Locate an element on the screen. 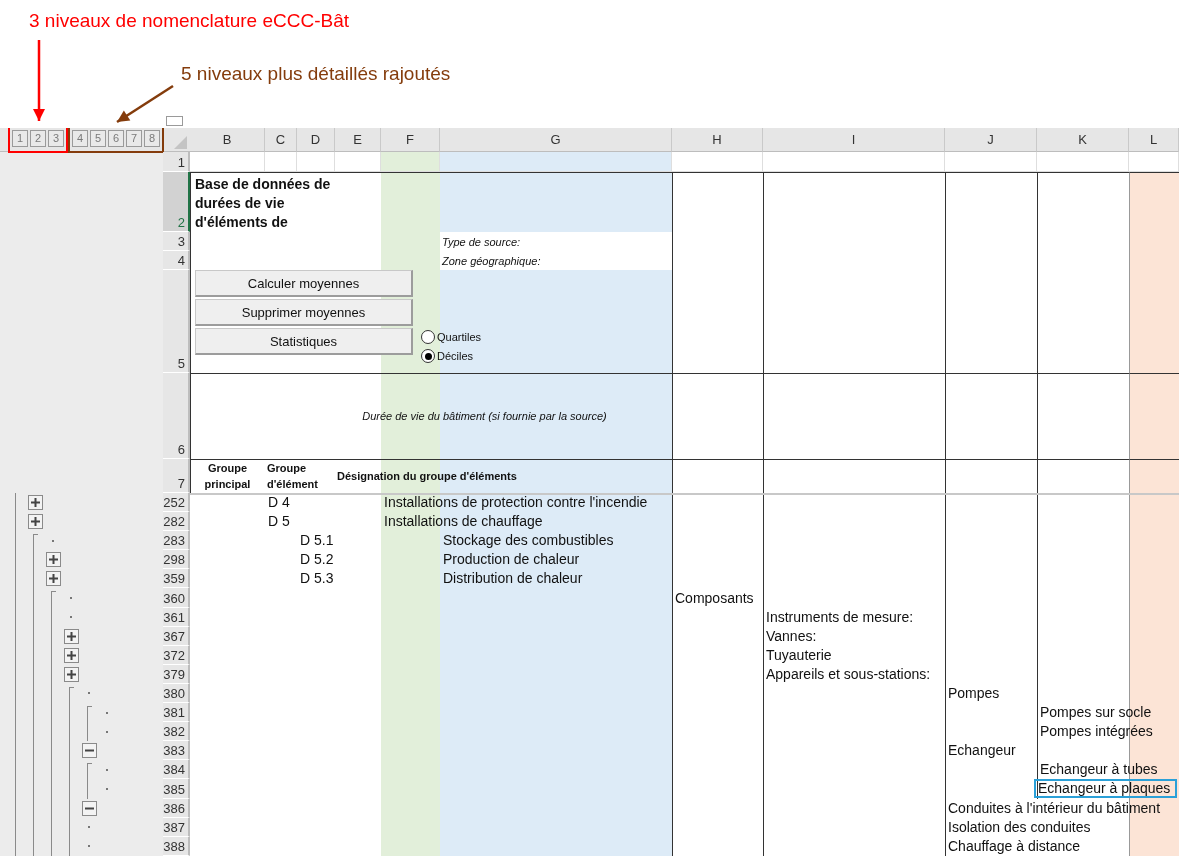 This screenshot has height=856, width=1179. macro-button: Statistiques is located at coordinates (304, 341).